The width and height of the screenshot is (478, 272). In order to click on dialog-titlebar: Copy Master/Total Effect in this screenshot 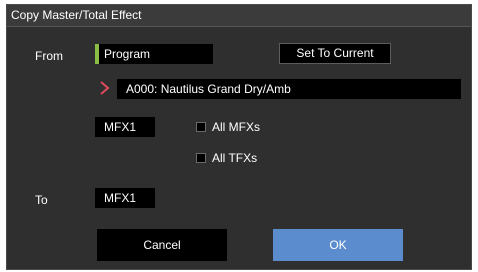, I will do `click(239, 16)`.